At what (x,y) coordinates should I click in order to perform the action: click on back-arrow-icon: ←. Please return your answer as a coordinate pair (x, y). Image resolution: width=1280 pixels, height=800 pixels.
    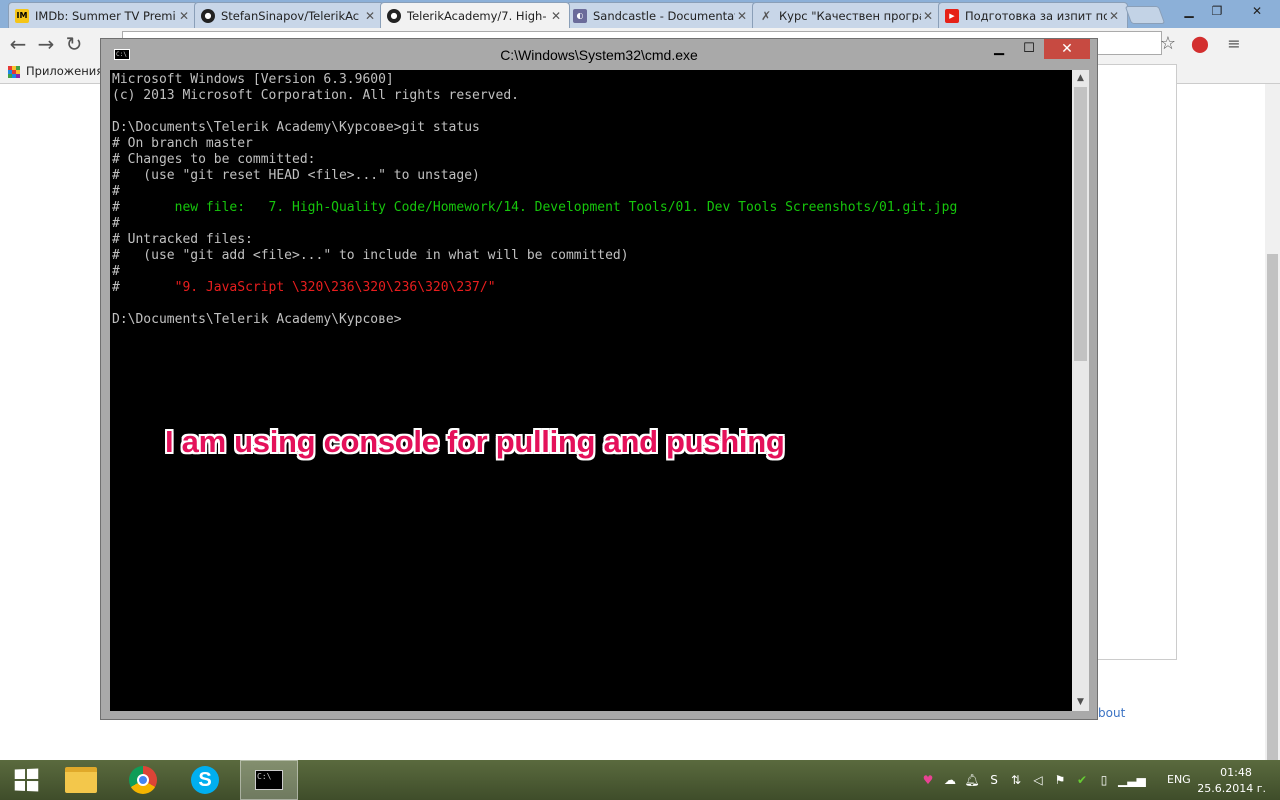
    Looking at the image, I should click on (18, 44).